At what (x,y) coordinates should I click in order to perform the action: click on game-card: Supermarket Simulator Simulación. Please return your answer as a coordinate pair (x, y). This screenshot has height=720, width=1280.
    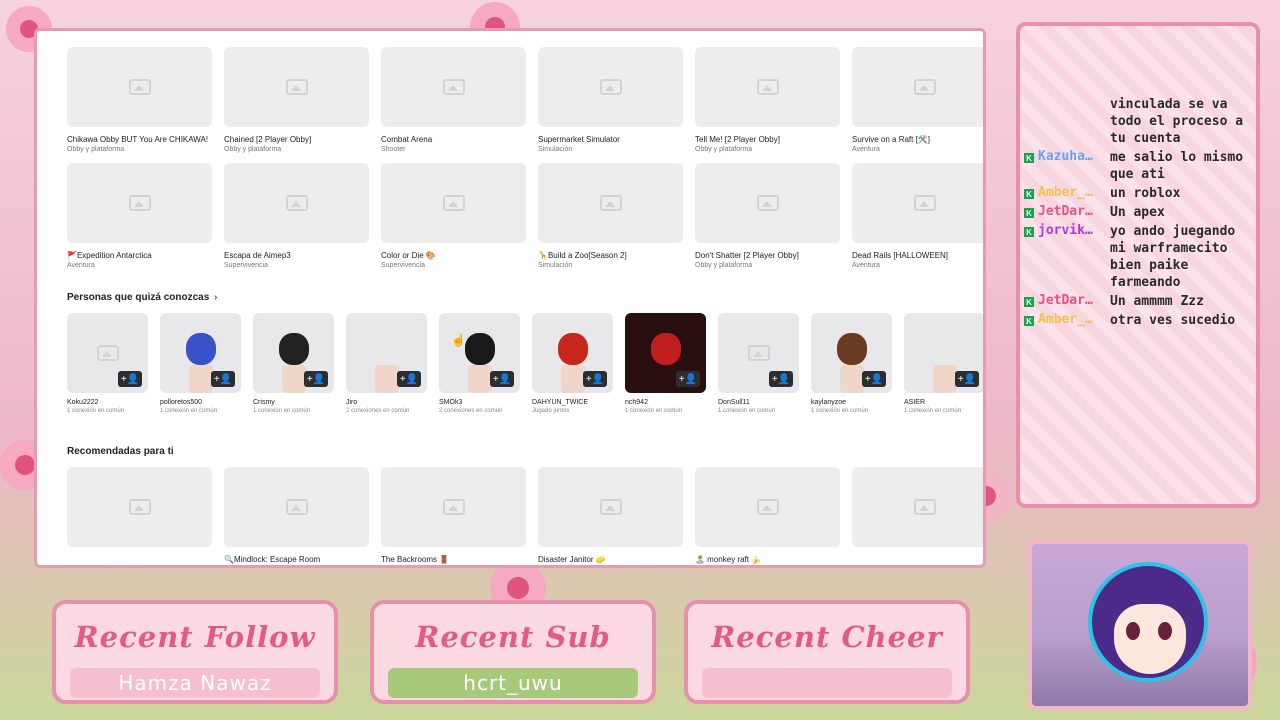
    Looking at the image, I should click on (610, 100).